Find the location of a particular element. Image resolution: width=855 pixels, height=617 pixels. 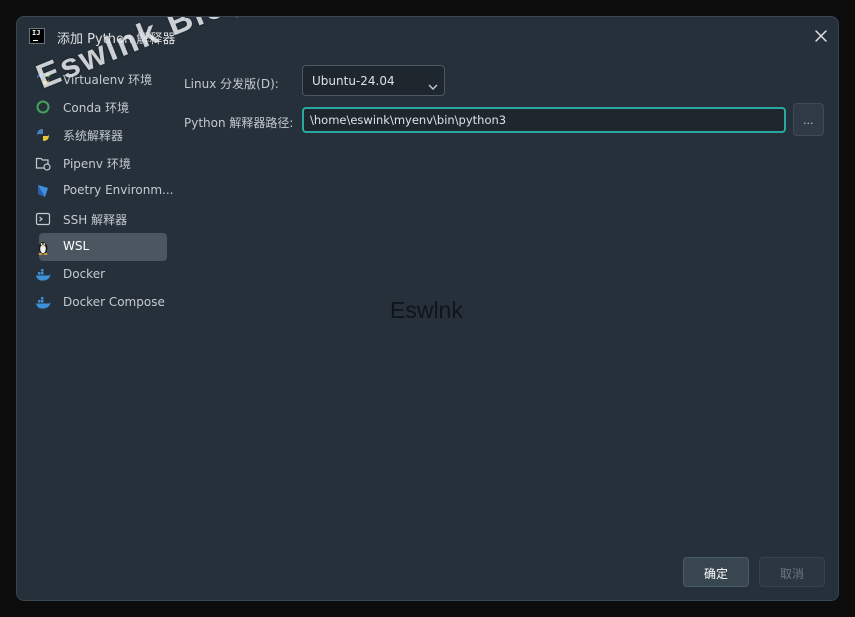

sidebar-item-system-interpreter: 系统解释器 is located at coordinates (102, 135).